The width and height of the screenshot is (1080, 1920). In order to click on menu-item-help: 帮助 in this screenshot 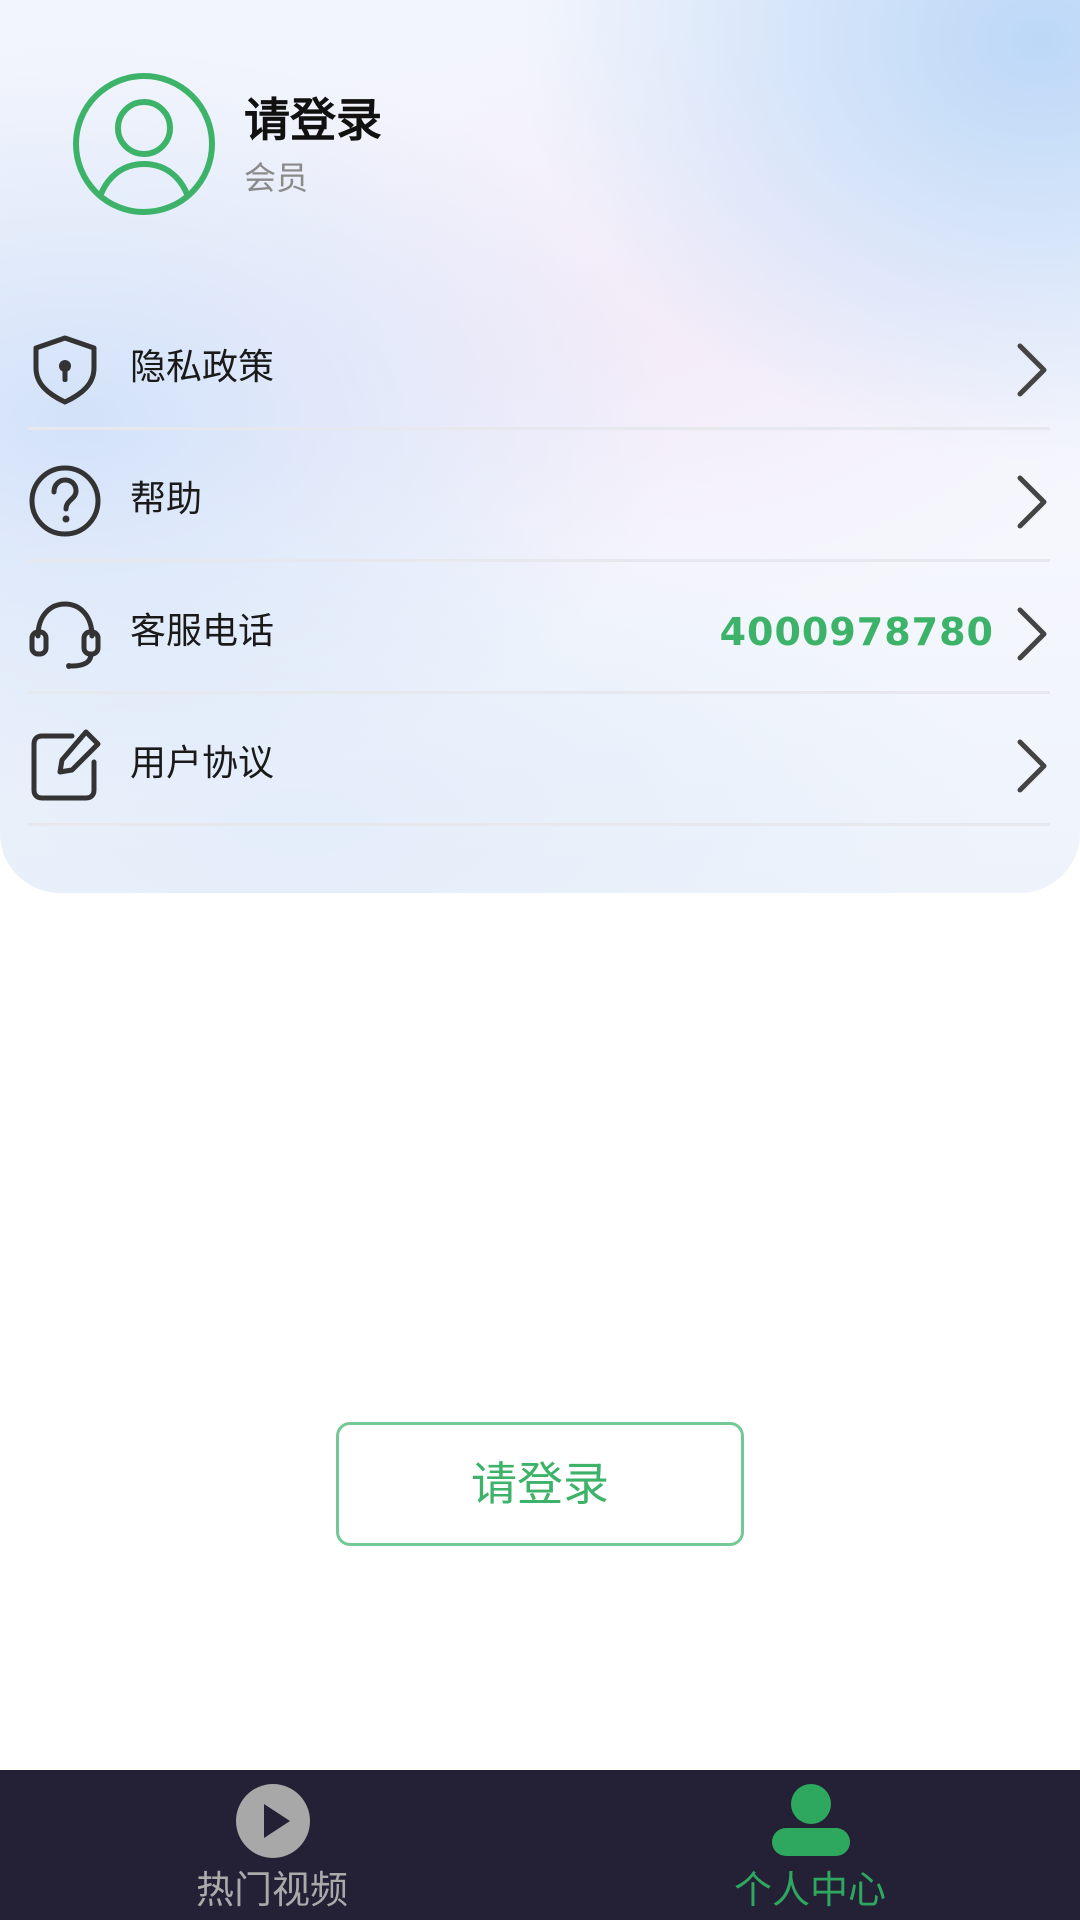, I will do `click(539, 497)`.